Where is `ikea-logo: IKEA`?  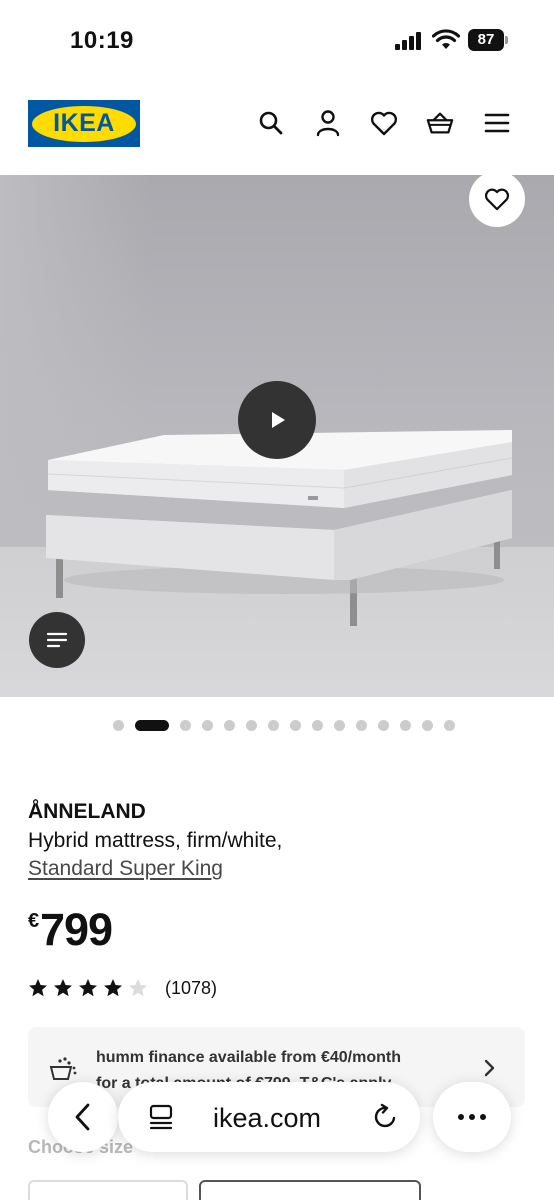
ikea-logo: IKEA is located at coordinates (84, 123).